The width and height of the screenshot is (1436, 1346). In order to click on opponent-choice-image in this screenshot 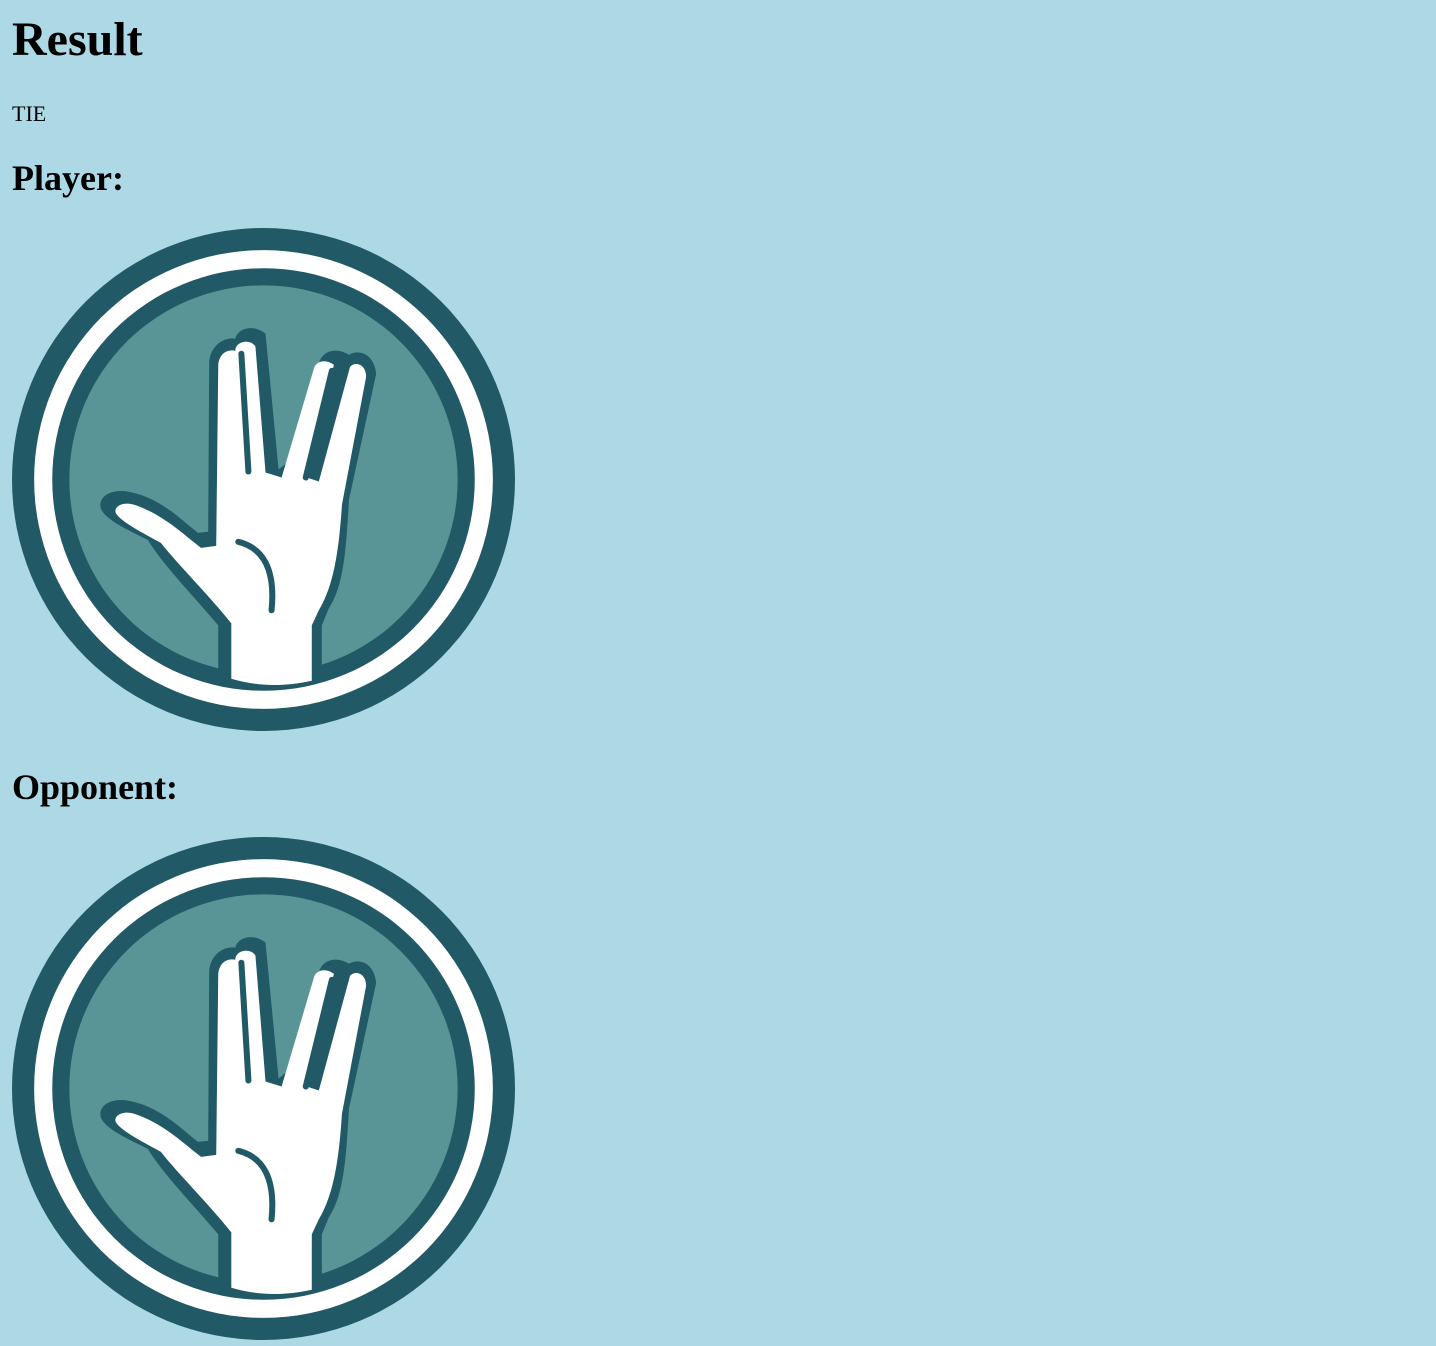, I will do `click(263, 1088)`.